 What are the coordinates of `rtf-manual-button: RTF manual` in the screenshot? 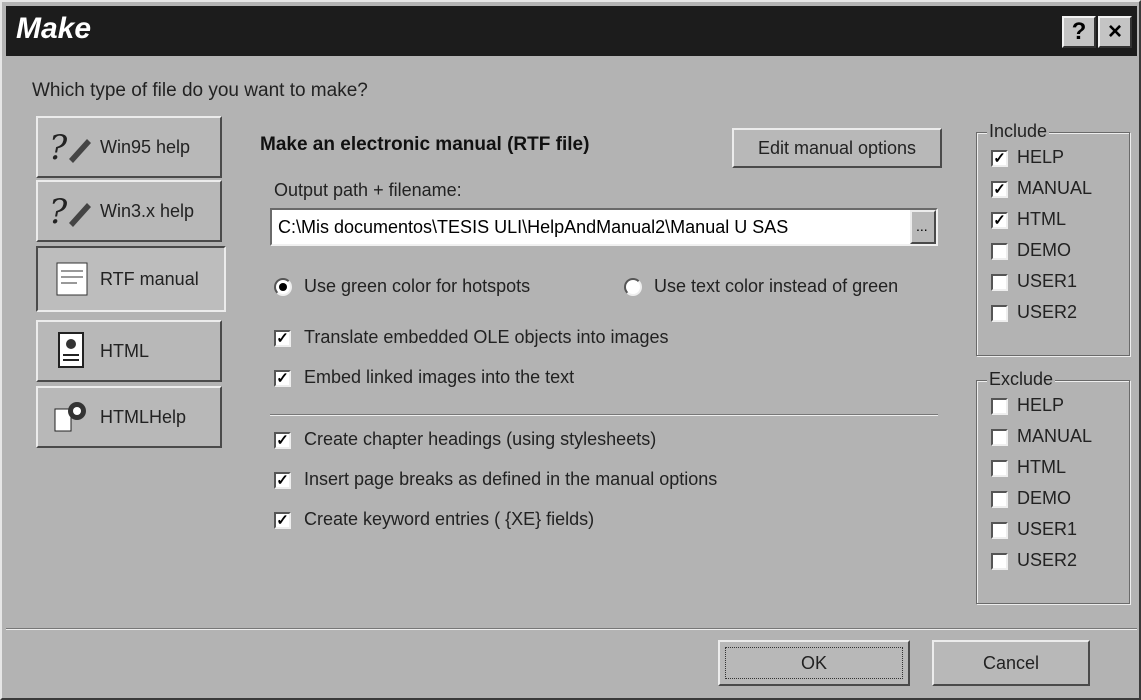 It's located at (131, 279).